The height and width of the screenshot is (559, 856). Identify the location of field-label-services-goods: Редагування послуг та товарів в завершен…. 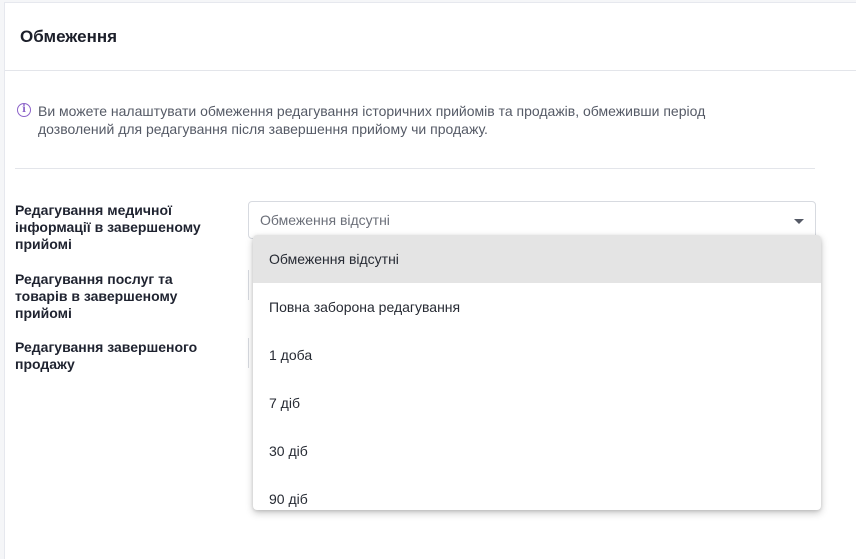
(120, 296).